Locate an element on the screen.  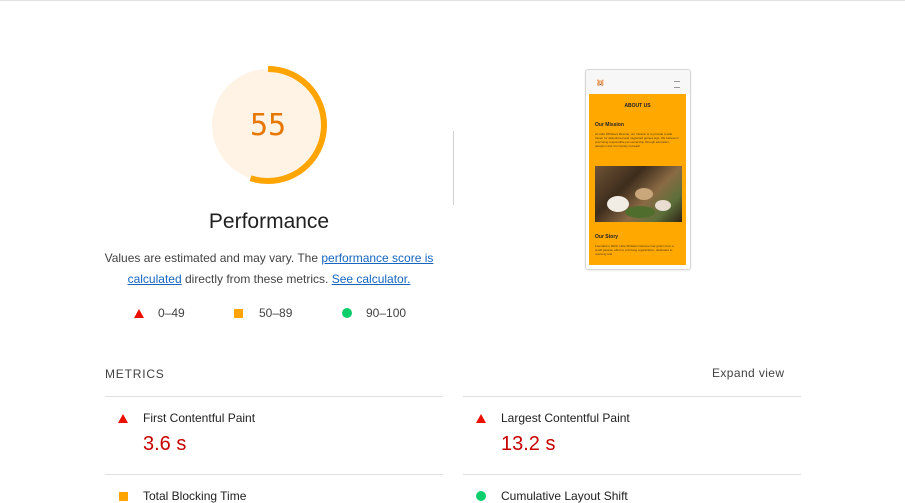
metric-label: Cumulative Layout Shift is located at coordinates (564, 496).